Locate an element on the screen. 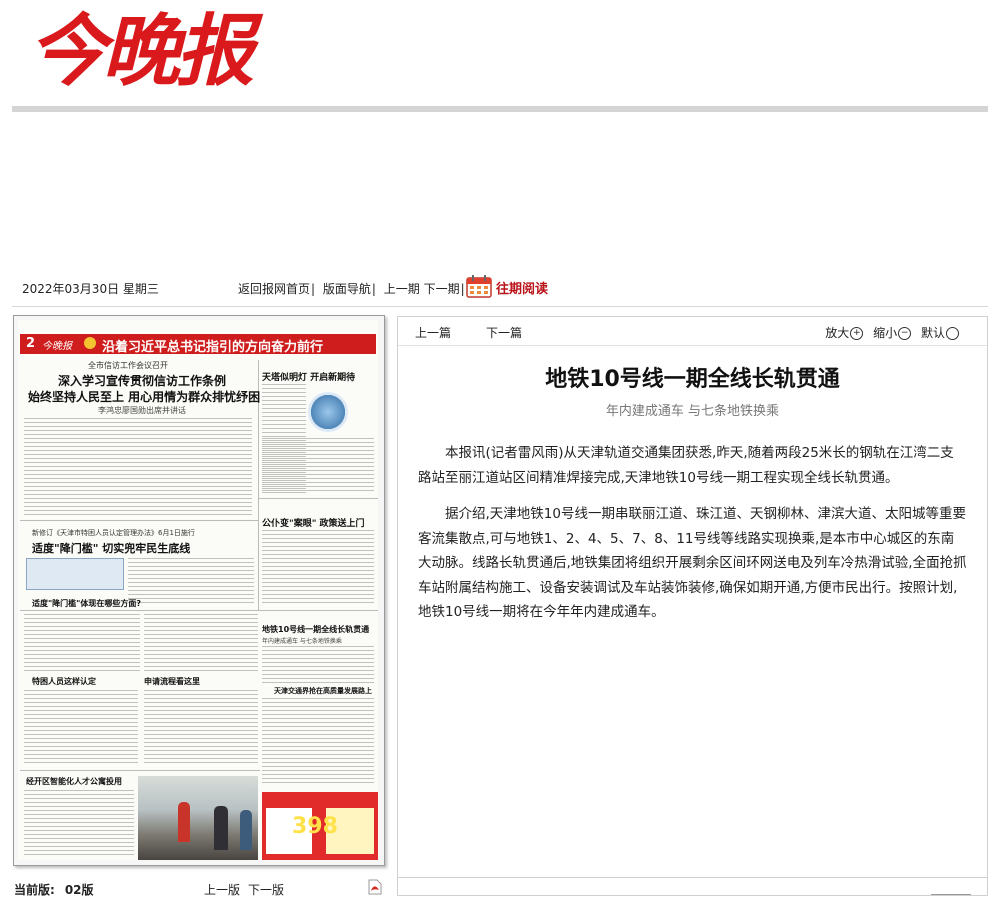 Image resolution: width=998 pixels, height=898 pixels. zoom-out-button: 缩小 − is located at coordinates (892, 333).